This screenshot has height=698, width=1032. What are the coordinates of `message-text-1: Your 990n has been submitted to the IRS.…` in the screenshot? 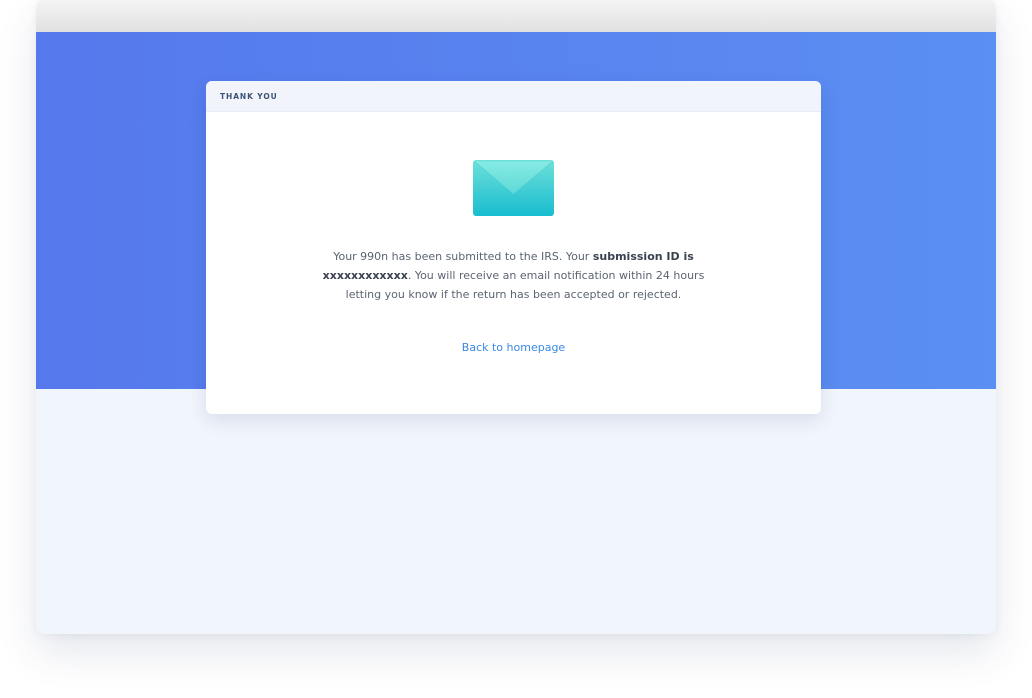 It's located at (463, 256).